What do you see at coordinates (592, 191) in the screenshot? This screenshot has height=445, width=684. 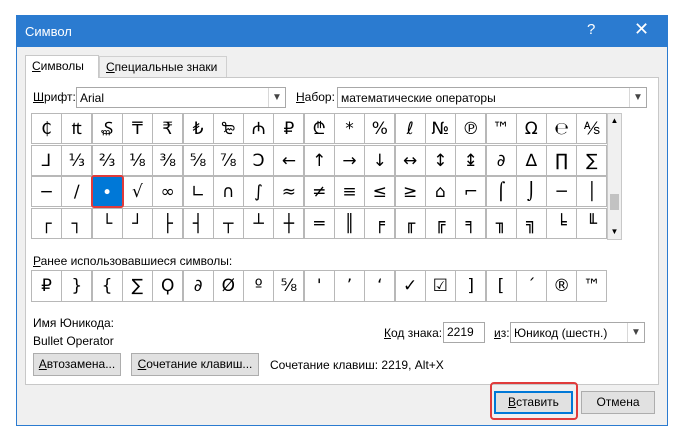 I see `symbol-cell: │` at bounding box center [592, 191].